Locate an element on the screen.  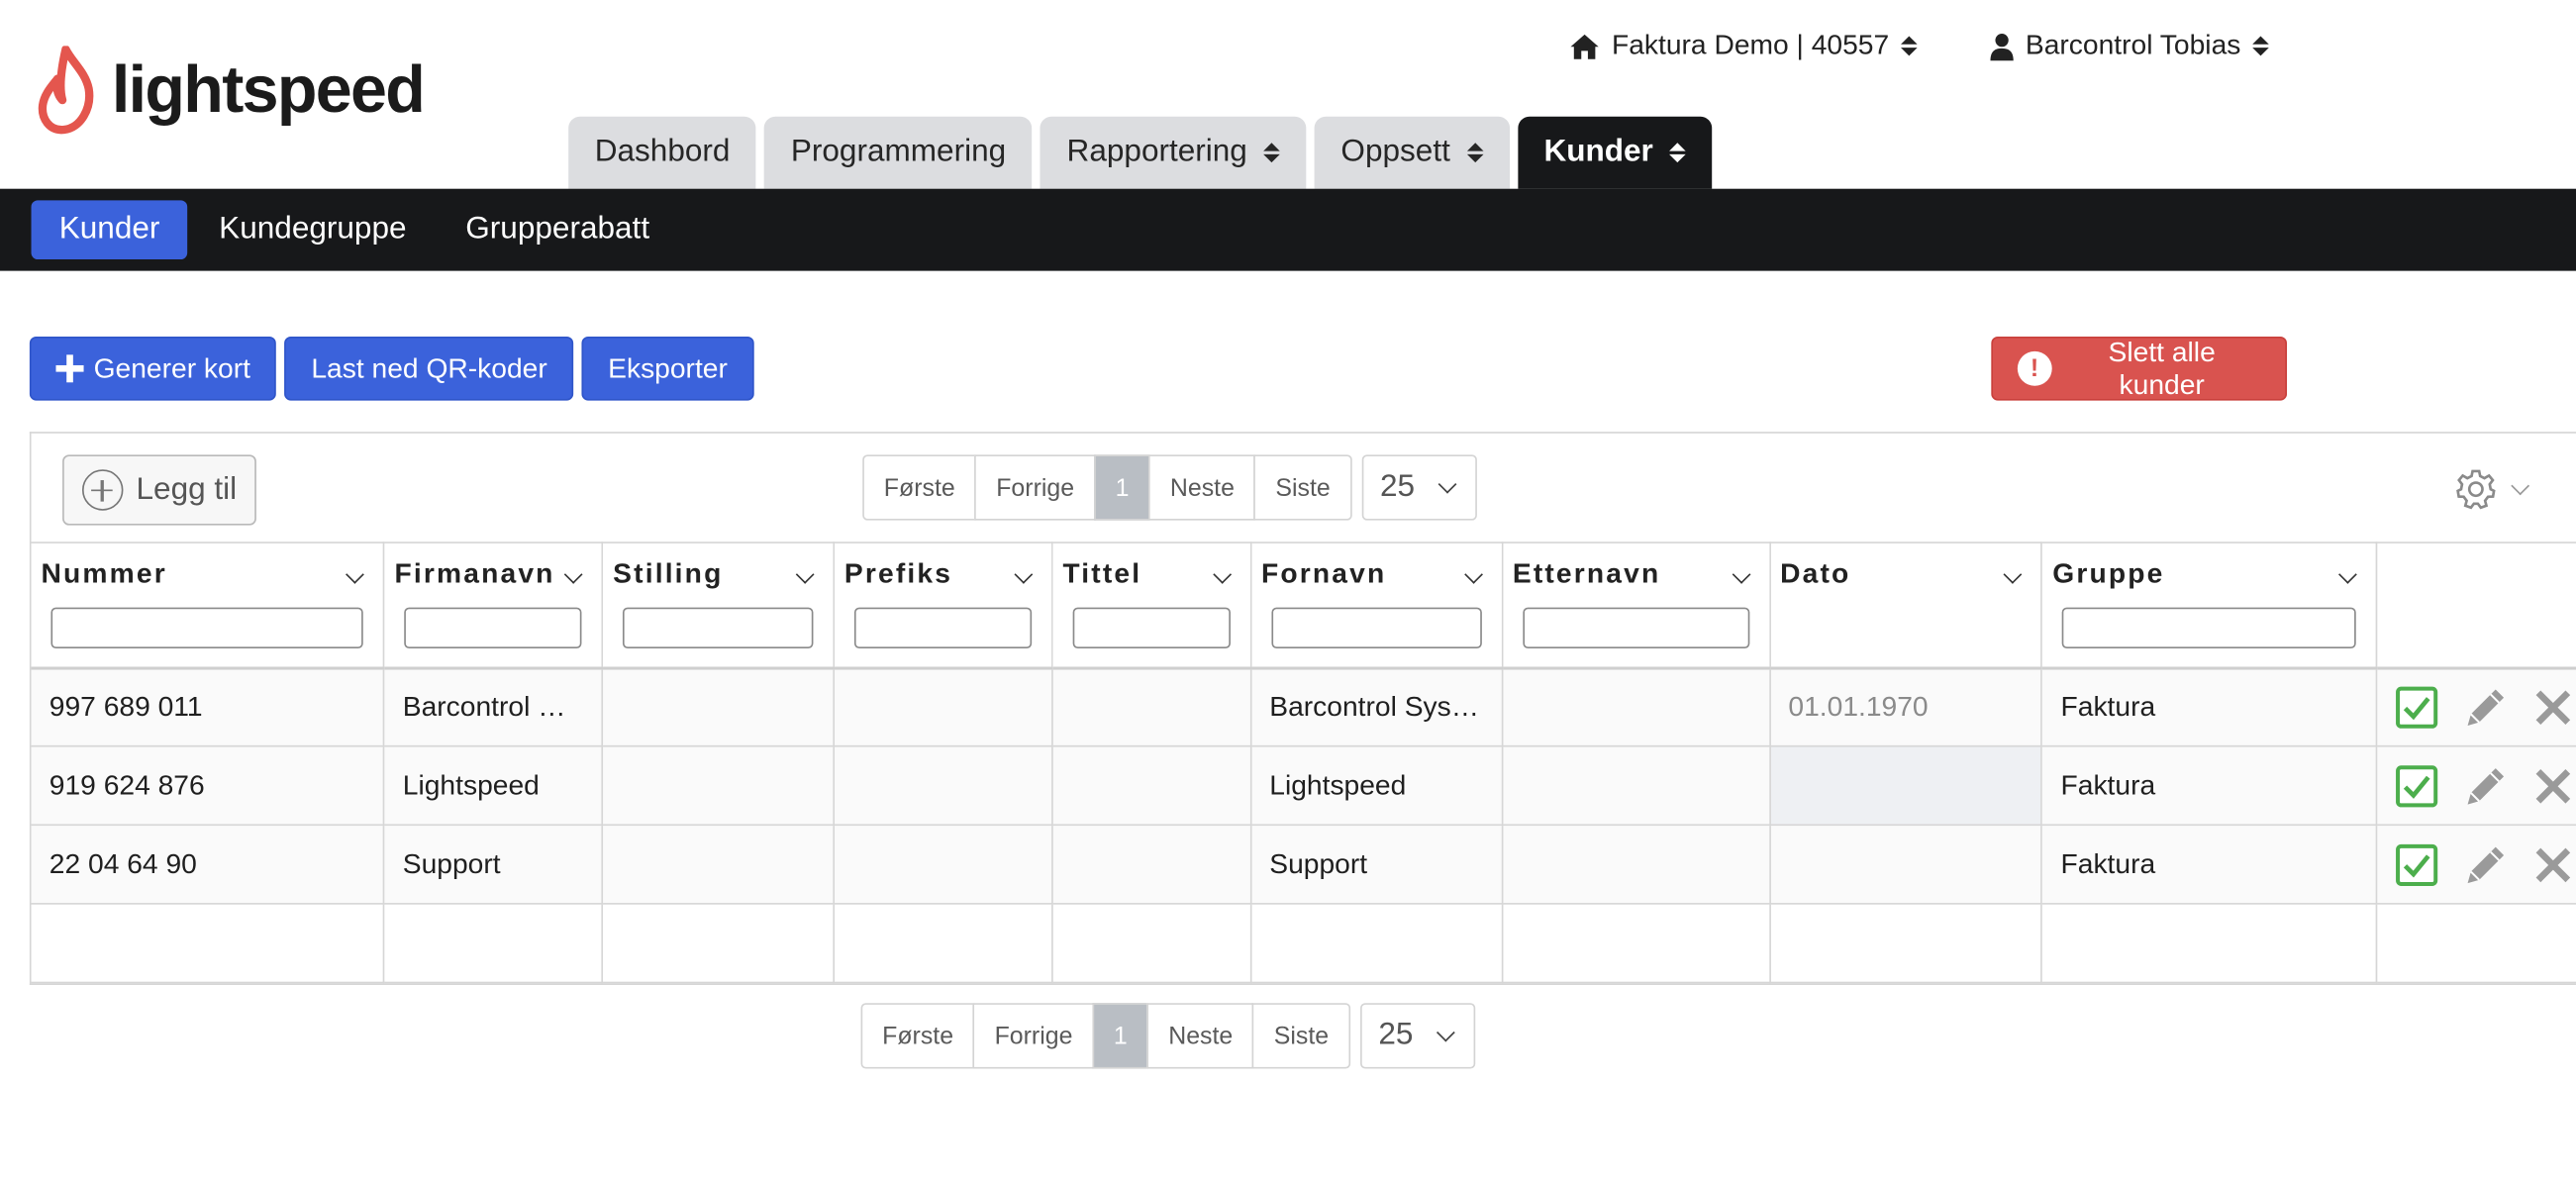
filter-input-fornavn is located at coordinates (1376, 628).